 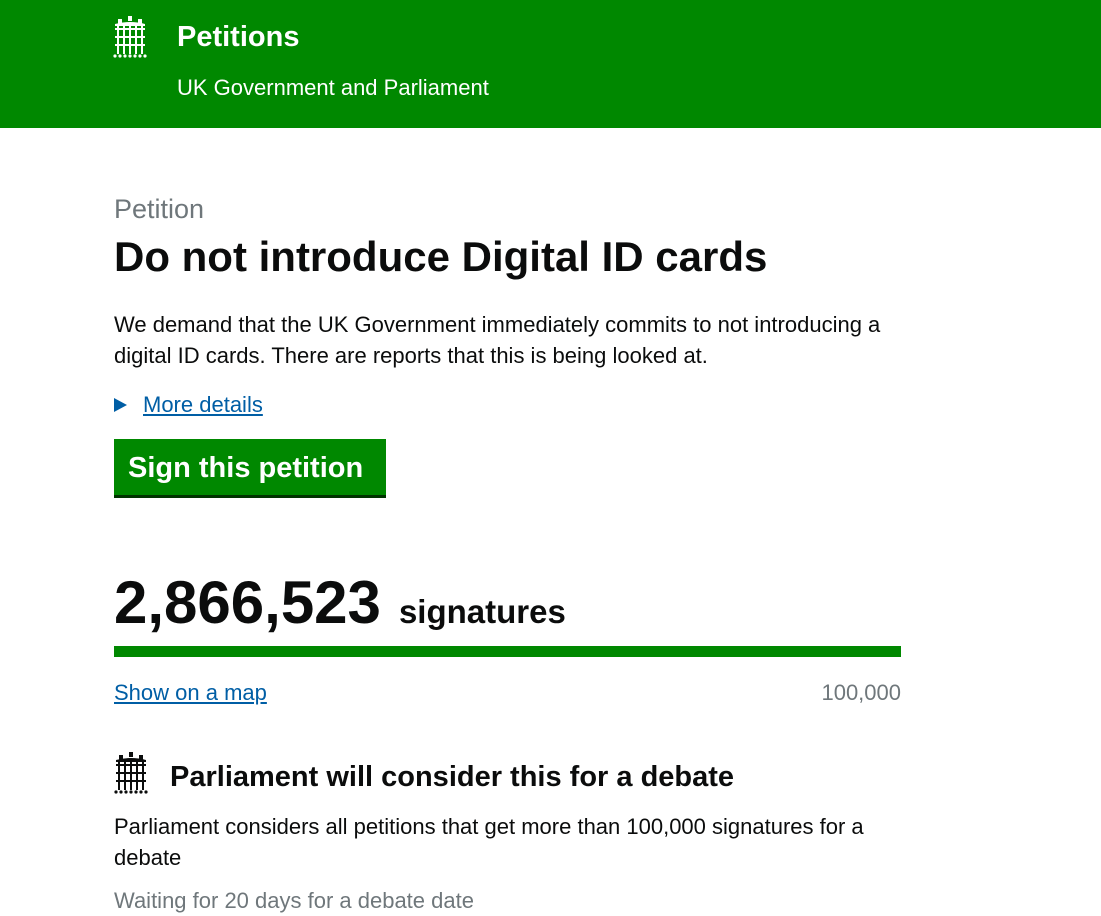 What do you see at coordinates (159, 209) in the screenshot?
I see `petition-kicker: Petition` at bounding box center [159, 209].